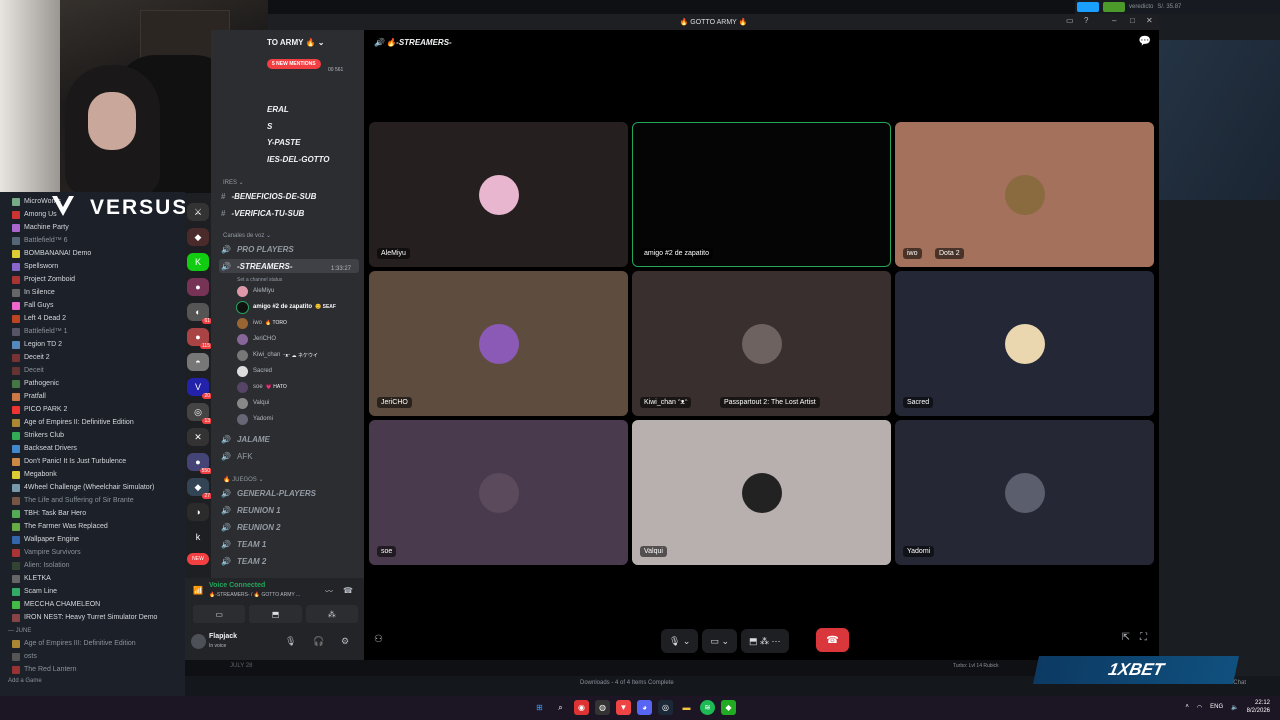  Describe the element at coordinates (1216, 707) in the screenshot. I see `language-indicator: ENG` at that location.